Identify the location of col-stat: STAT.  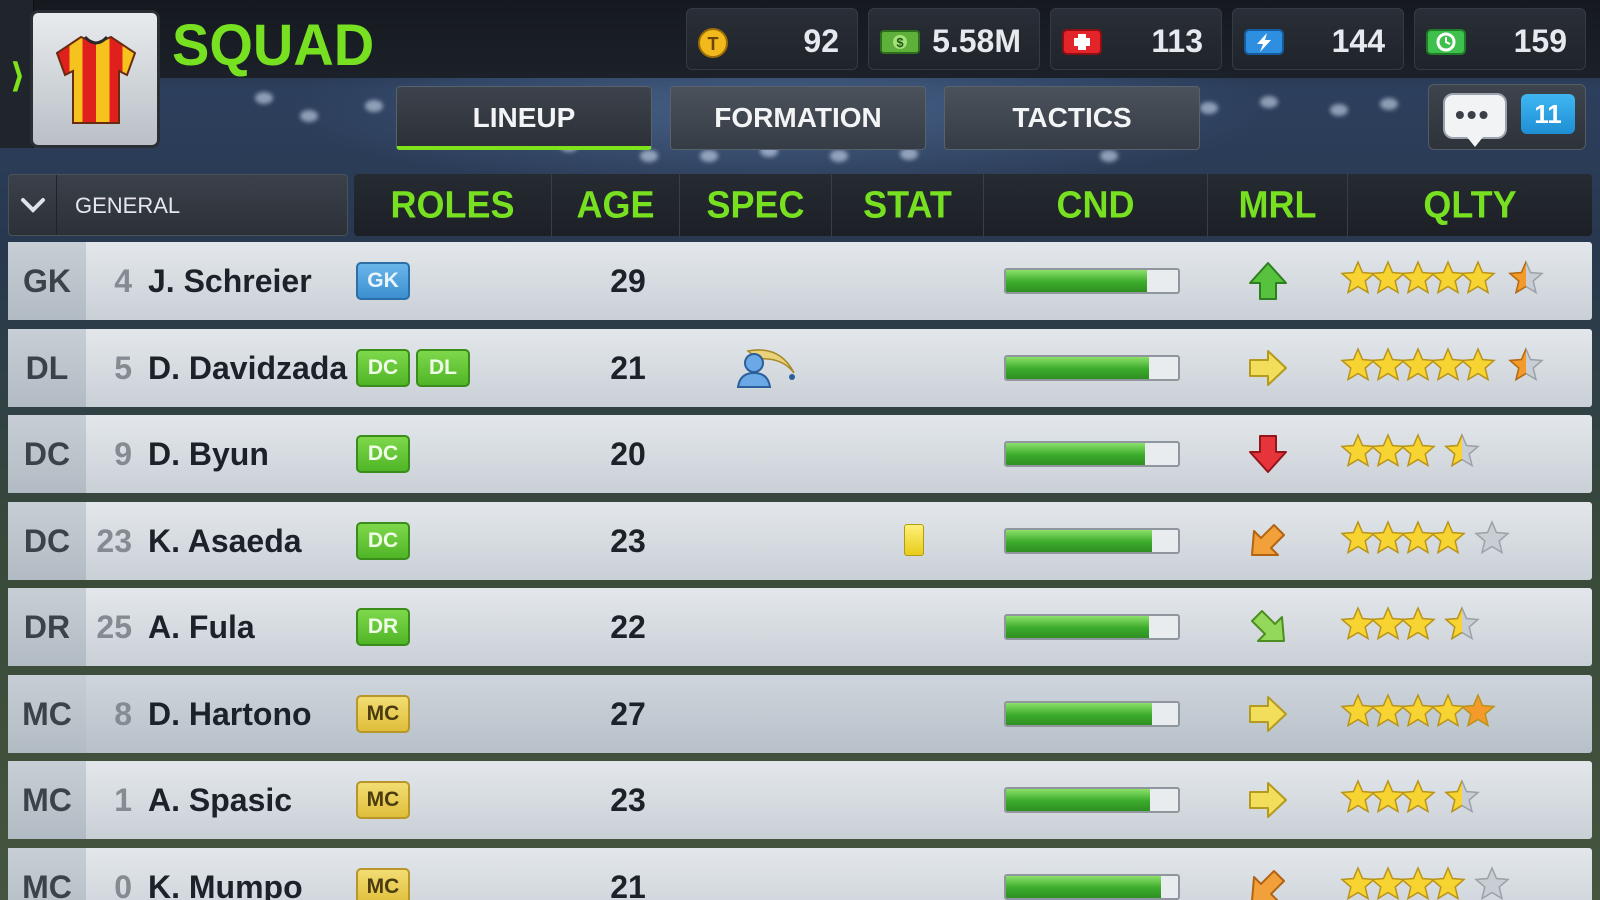
(908, 205).